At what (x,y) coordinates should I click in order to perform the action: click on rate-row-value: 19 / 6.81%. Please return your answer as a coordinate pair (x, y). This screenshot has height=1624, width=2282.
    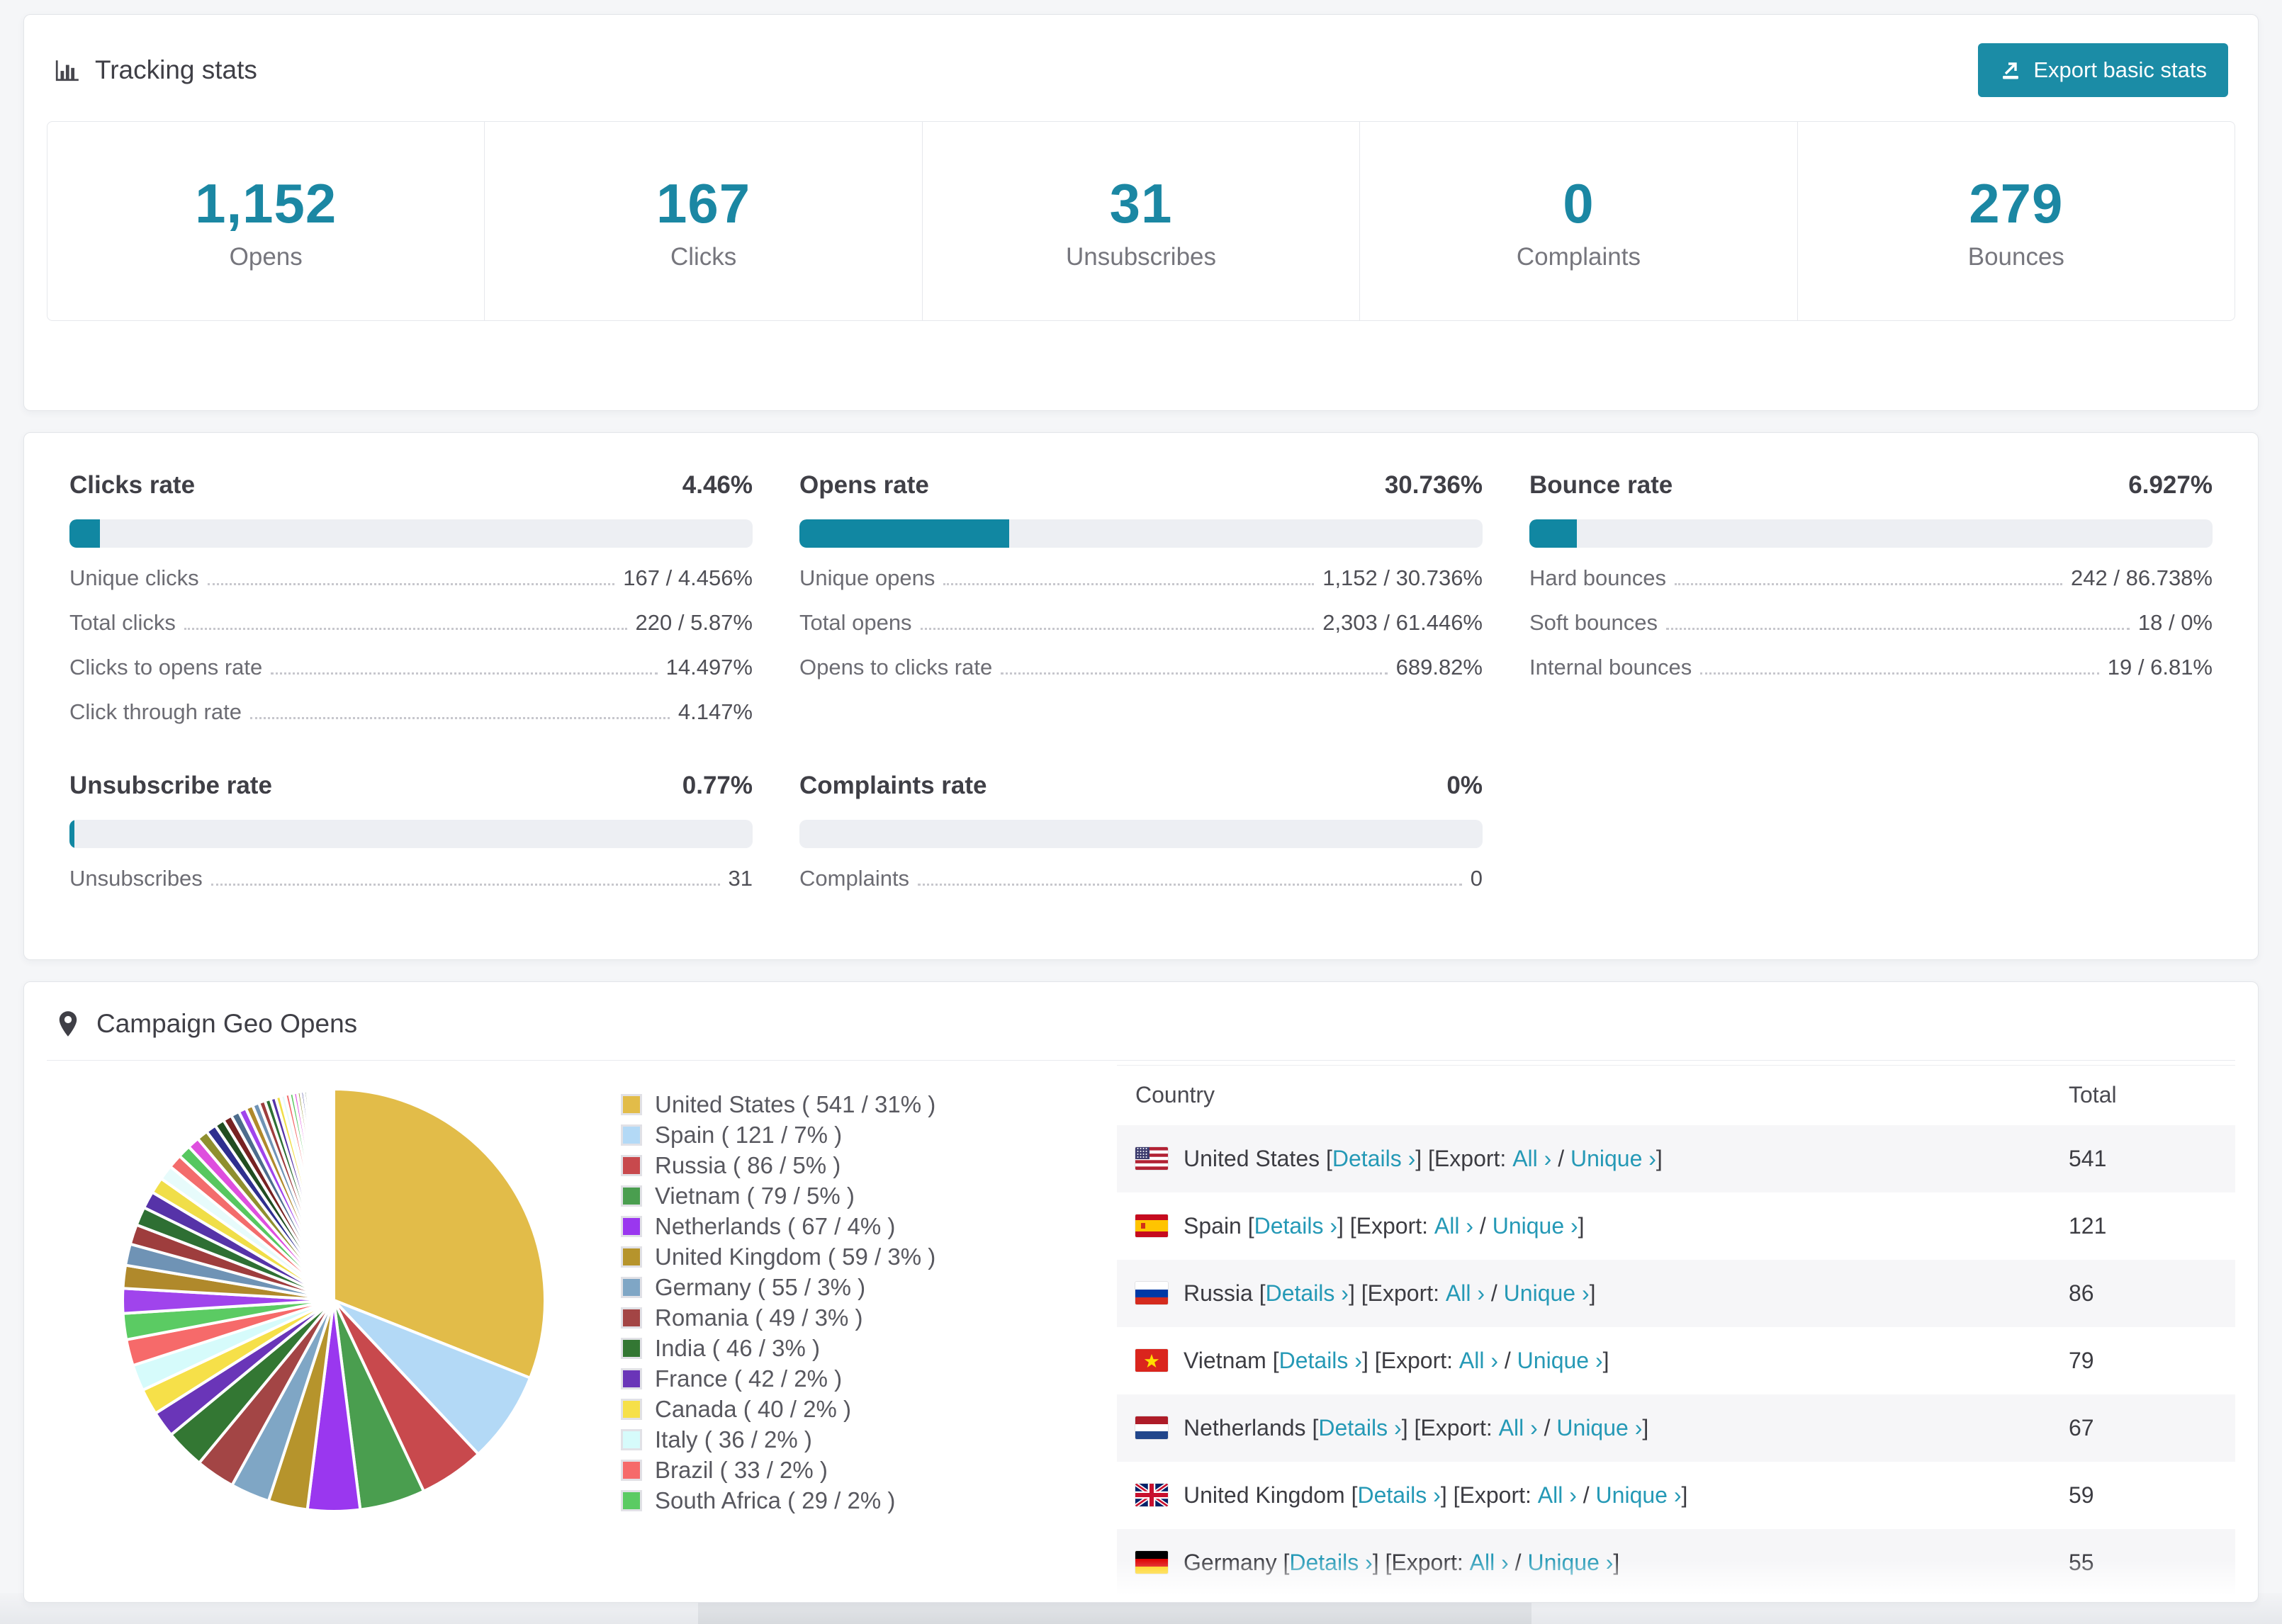
    Looking at the image, I should click on (2160, 667).